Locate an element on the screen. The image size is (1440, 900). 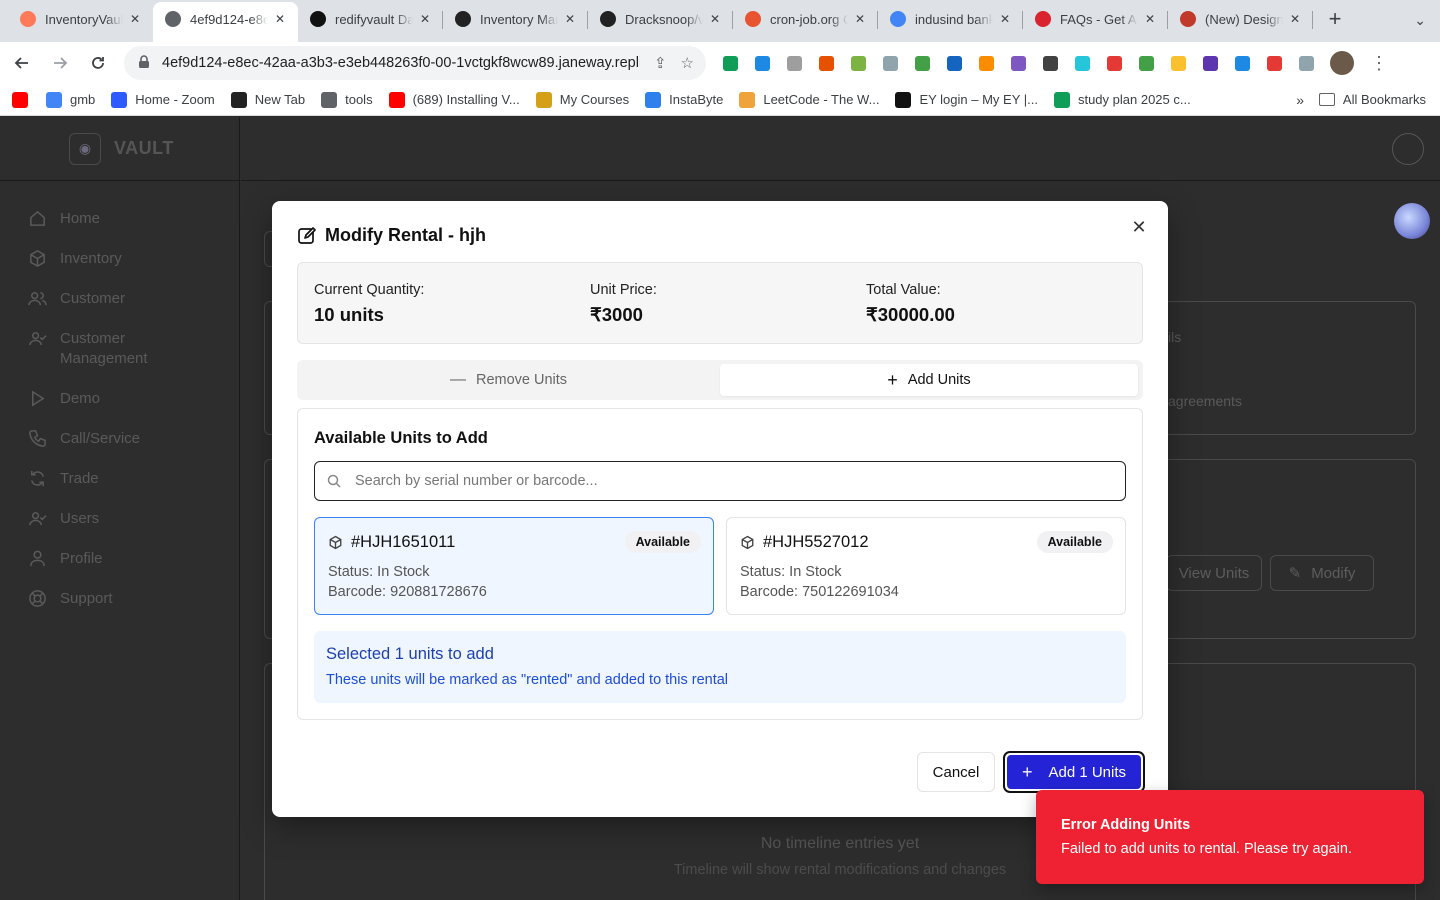
bookmark-item: gmb is located at coordinates (71, 99).